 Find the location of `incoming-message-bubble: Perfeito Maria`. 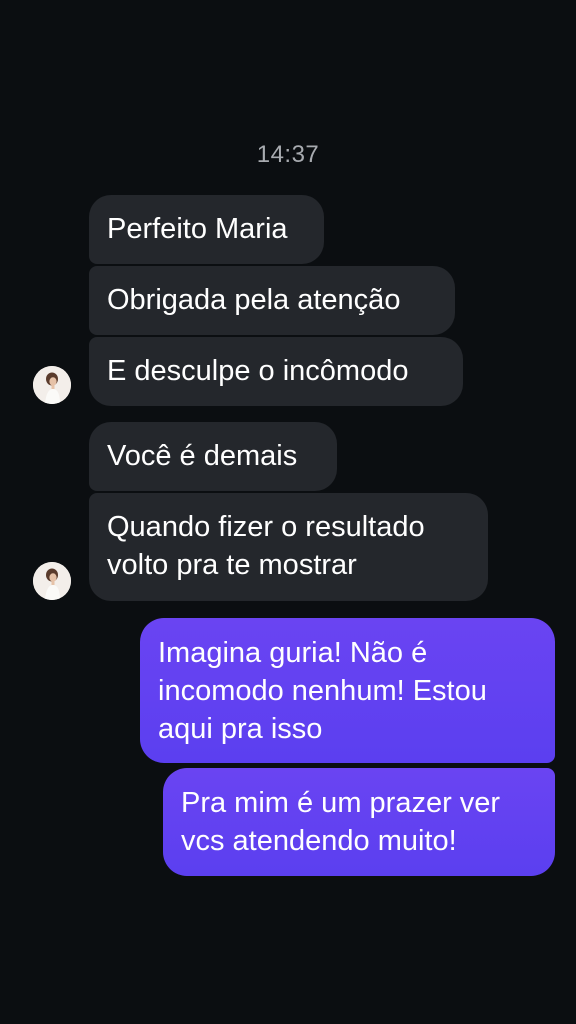

incoming-message-bubble: Perfeito Maria is located at coordinates (206, 229).